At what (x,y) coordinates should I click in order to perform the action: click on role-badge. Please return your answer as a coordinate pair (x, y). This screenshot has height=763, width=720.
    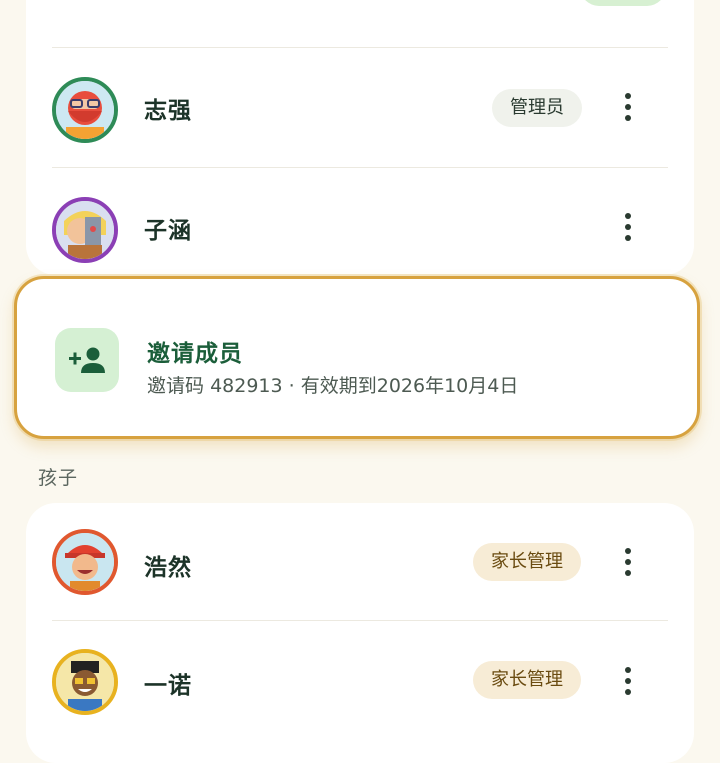
    Looking at the image, I should click on (623, 3).